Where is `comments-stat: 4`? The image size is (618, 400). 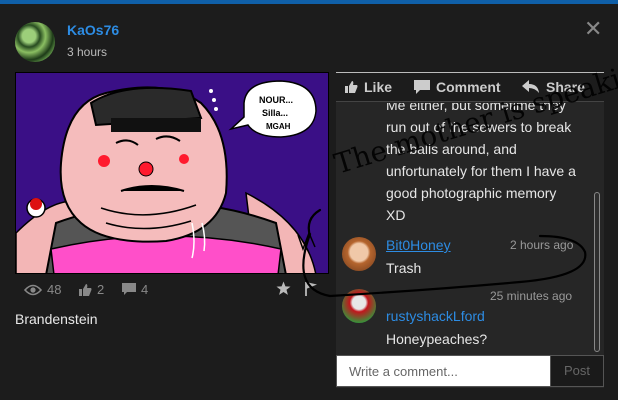
comments-stat: 4 is located at coordinates (135, 289).